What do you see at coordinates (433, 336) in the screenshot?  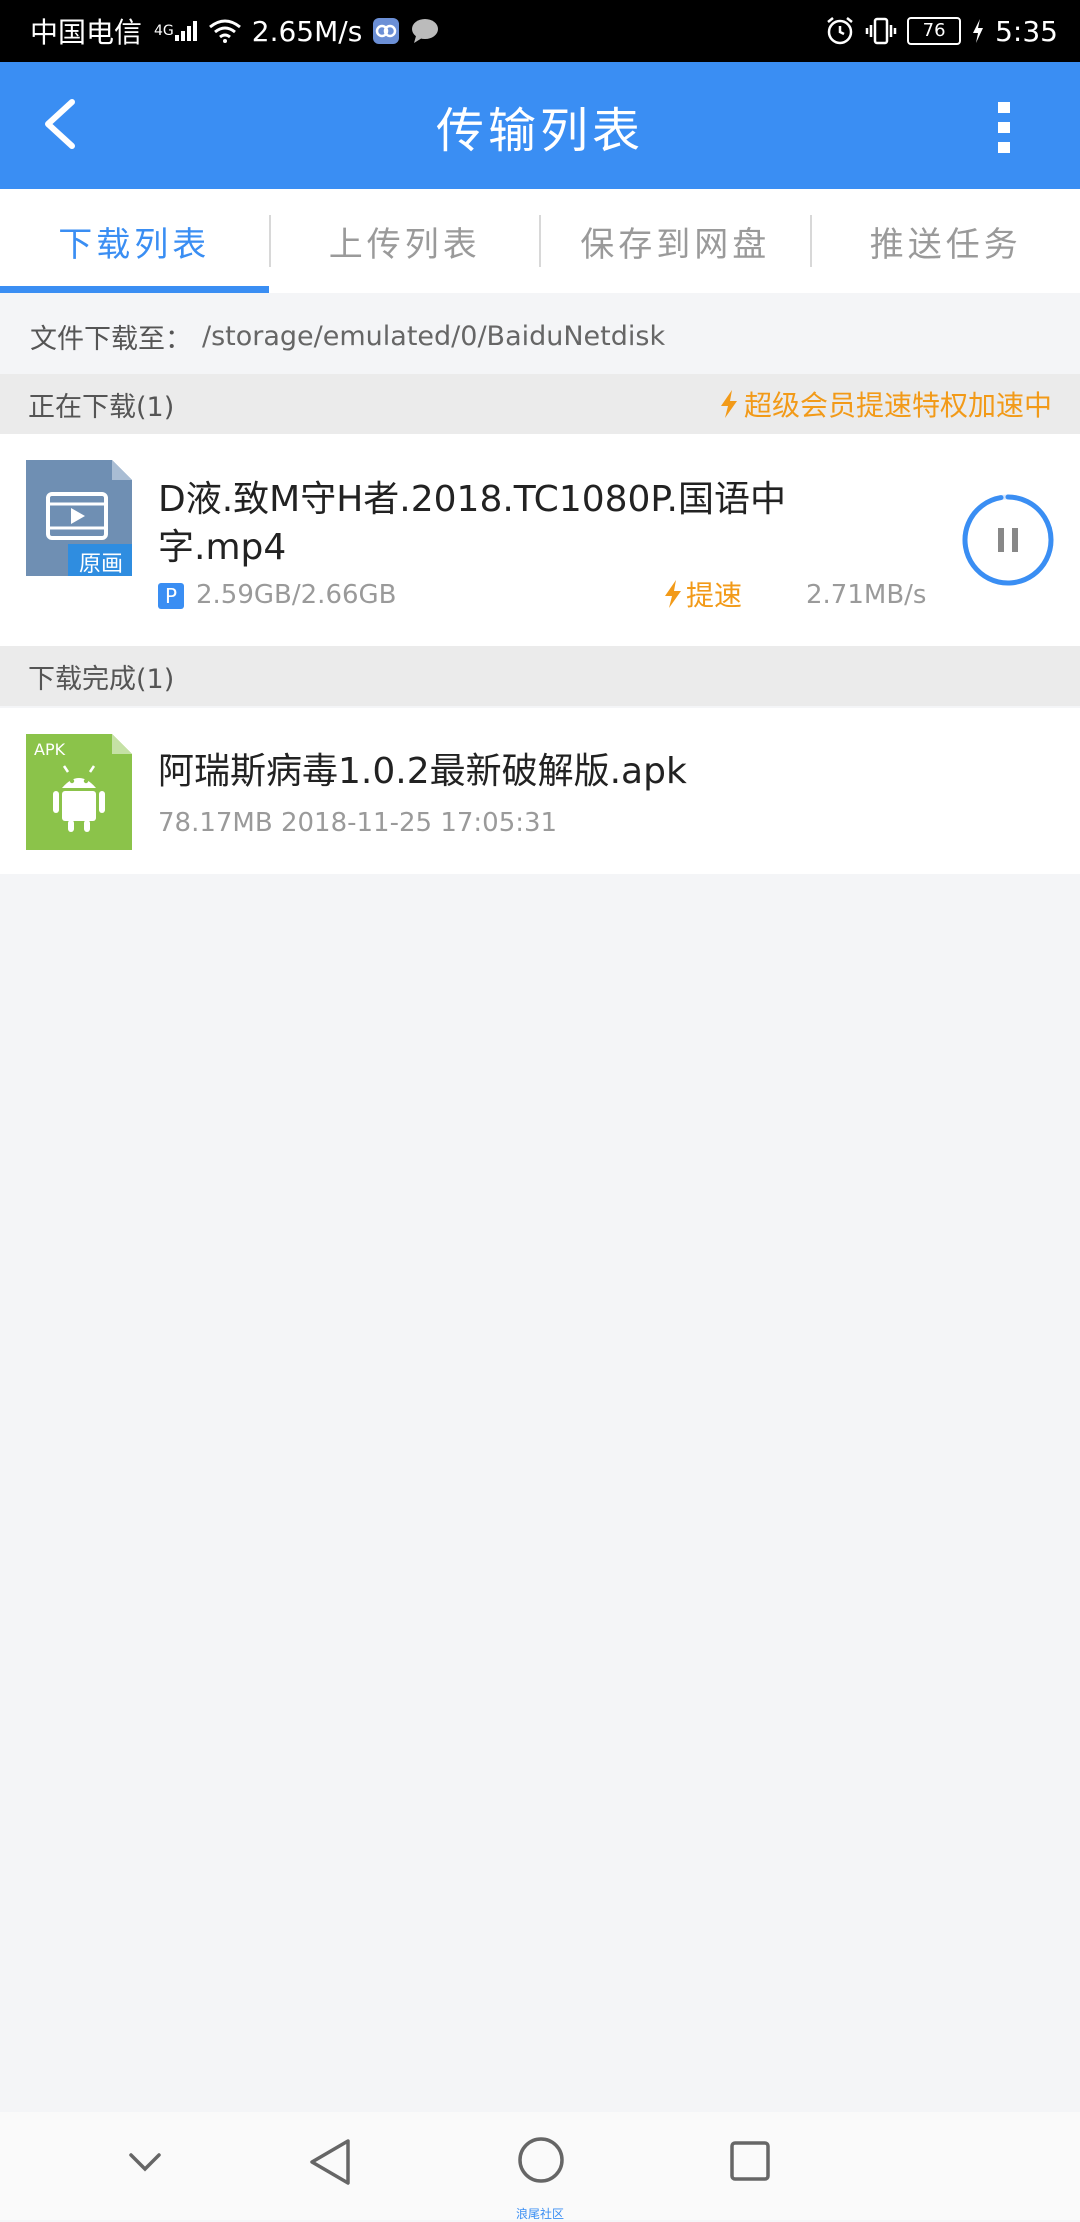 I see `download-path: /storage/emulated/0/BaiduNetdisk` at bounding box center [433, 336].